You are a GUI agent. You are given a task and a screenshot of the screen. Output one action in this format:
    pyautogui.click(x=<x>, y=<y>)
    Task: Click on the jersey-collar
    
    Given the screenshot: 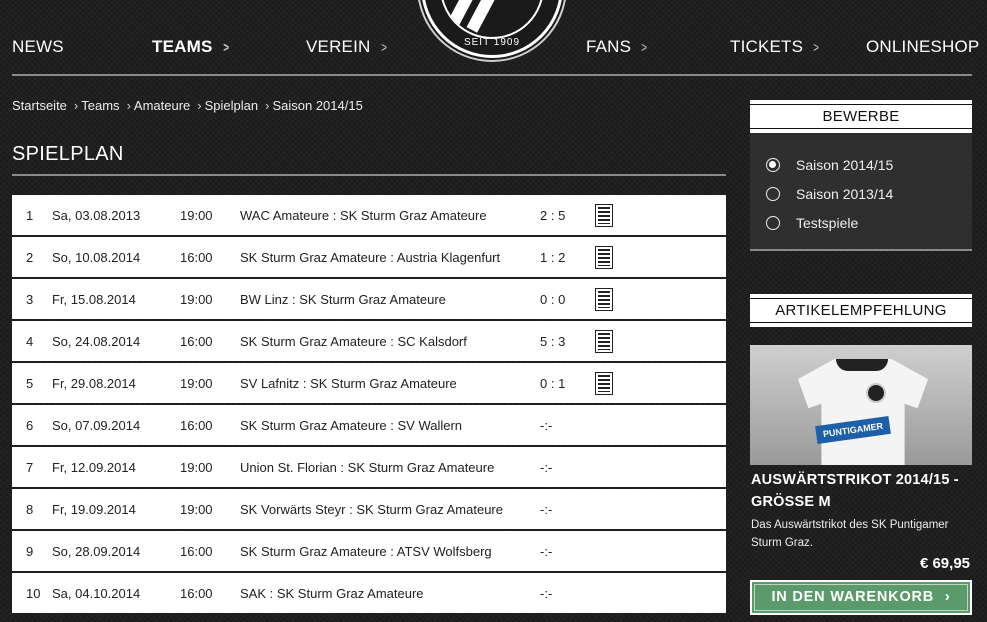 What is the action you would take?
    pyautogui.click(x=862, y=365)
    